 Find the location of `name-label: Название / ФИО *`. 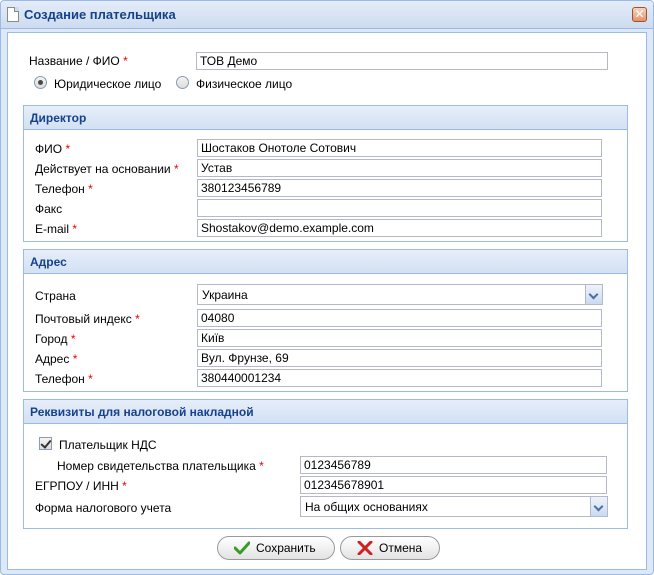

name-label: Название / ФИО * is located at coordinates (78, 61).